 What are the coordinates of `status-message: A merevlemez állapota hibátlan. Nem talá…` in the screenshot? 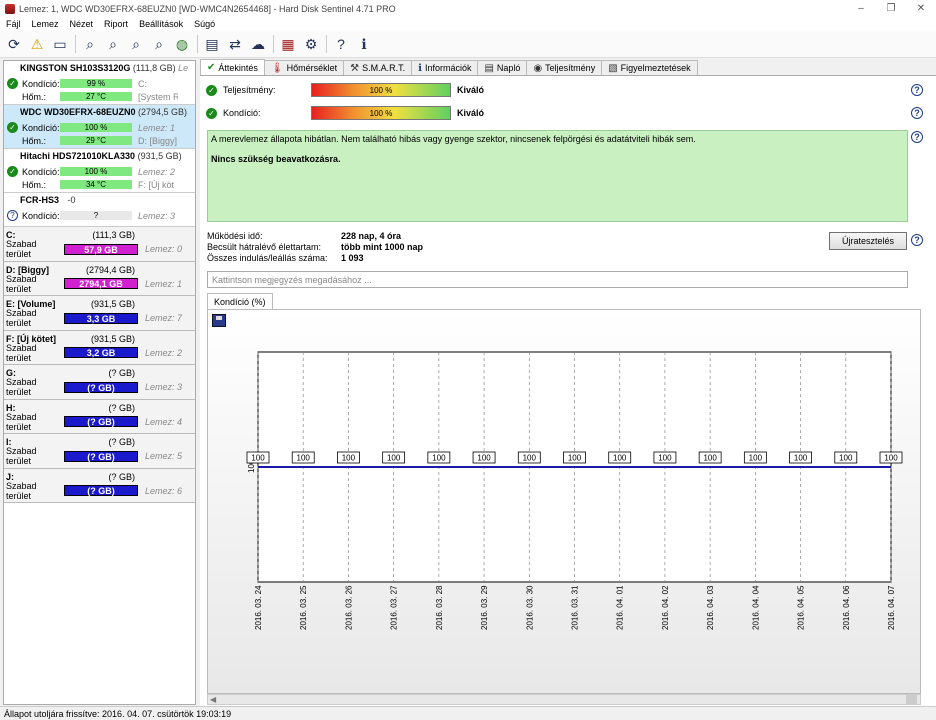 It's located at (557, 176).